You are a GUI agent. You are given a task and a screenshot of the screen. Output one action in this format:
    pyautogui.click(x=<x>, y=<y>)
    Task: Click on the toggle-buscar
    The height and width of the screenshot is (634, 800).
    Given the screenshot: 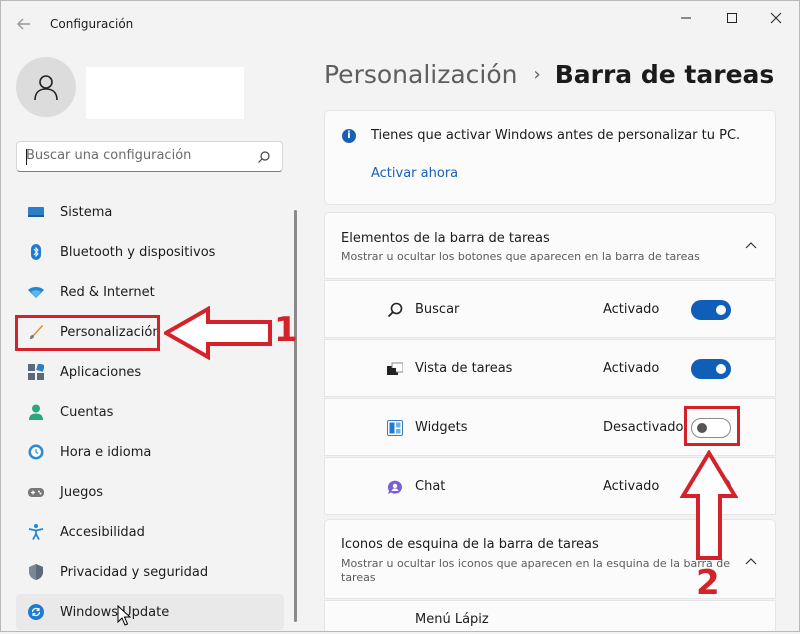 What is the action you would take?
    pyautogui.click(x=711, y=310)
    